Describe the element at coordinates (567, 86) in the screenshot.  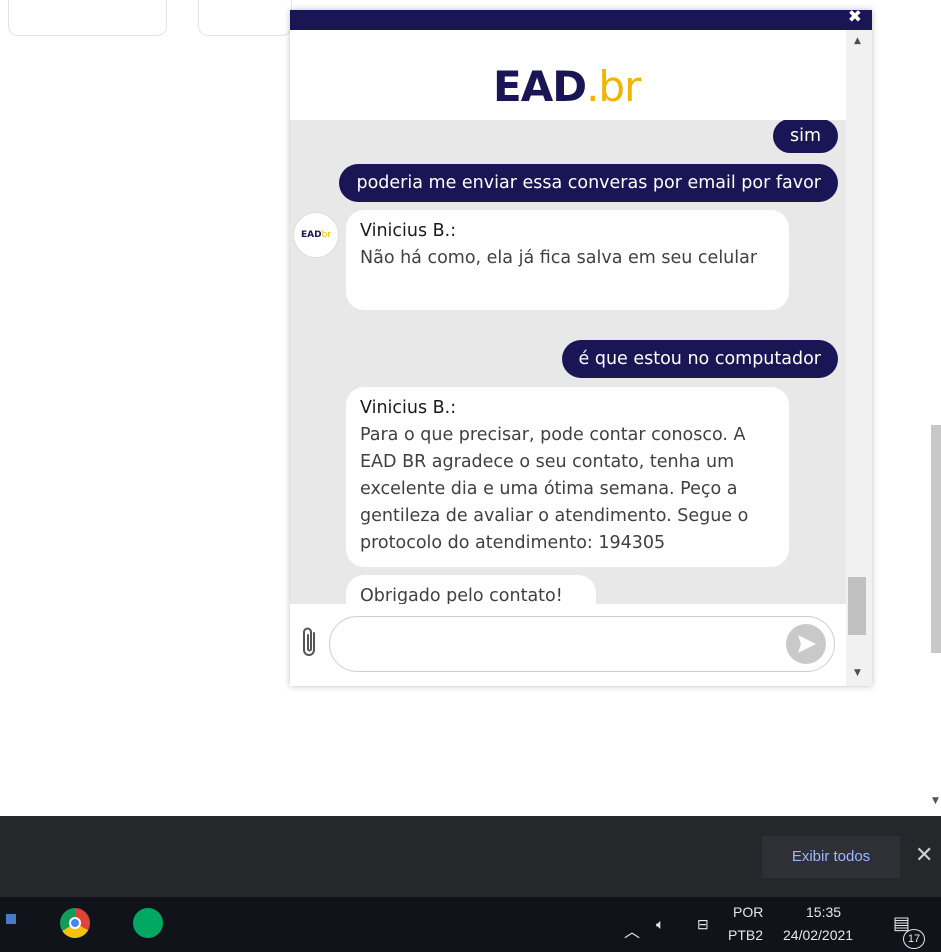
I see `ead-br-logo: EAD.br` at that location.